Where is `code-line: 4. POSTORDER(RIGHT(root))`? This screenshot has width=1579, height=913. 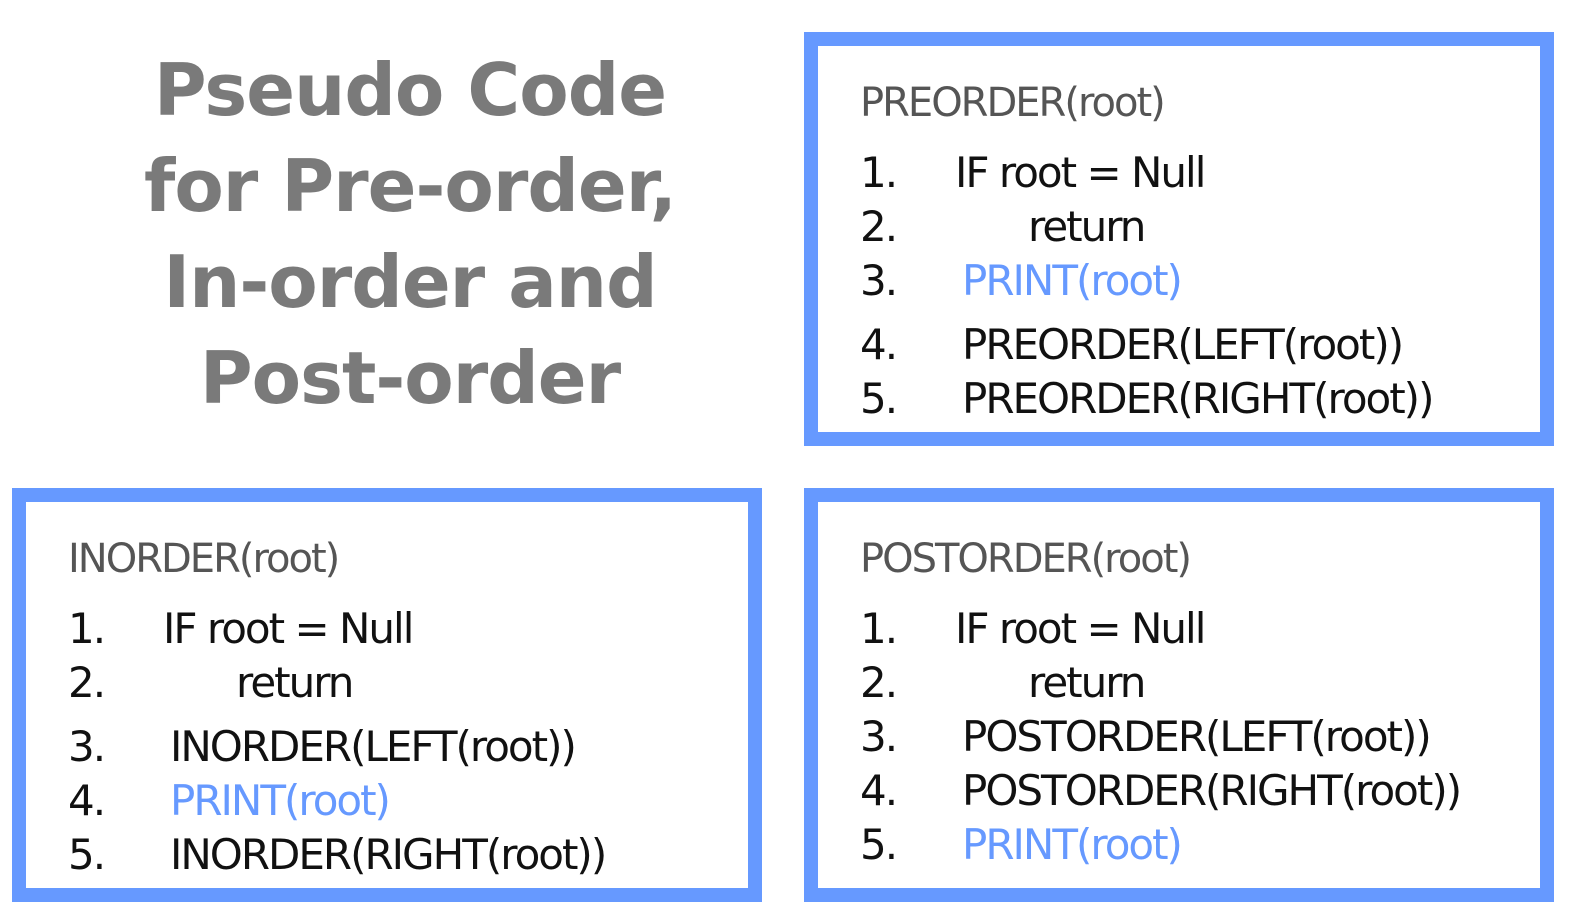 code-line: 4. POSTORDER(RIGHT(root)) is located at coordinates (1205, 791).